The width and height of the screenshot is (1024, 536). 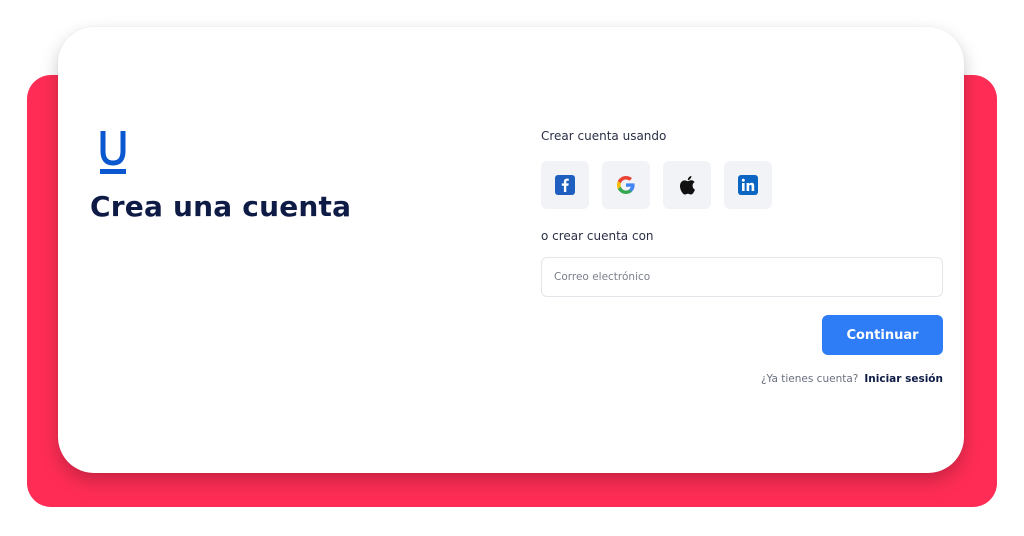 What do you see at coordinates (742, 379) in the screenshot?
I see `login-prompt: ¿Ya tienes cuenta? Iniciar sesión` at bounding box center [742, 379].